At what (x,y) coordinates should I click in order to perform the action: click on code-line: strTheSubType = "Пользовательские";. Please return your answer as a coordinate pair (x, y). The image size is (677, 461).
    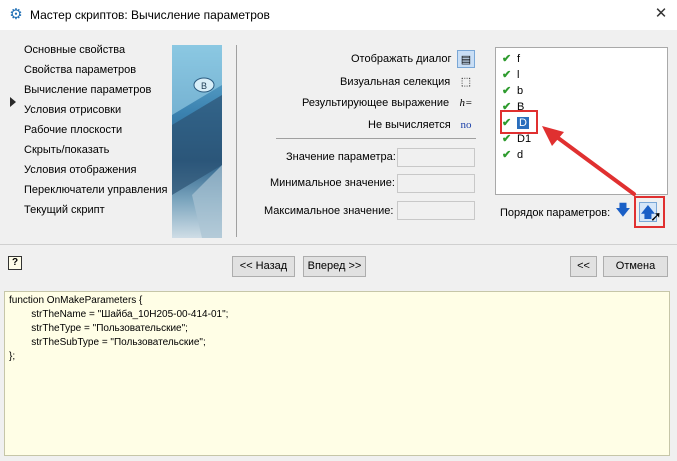
    Looking at the image, I should click on (107, 342).